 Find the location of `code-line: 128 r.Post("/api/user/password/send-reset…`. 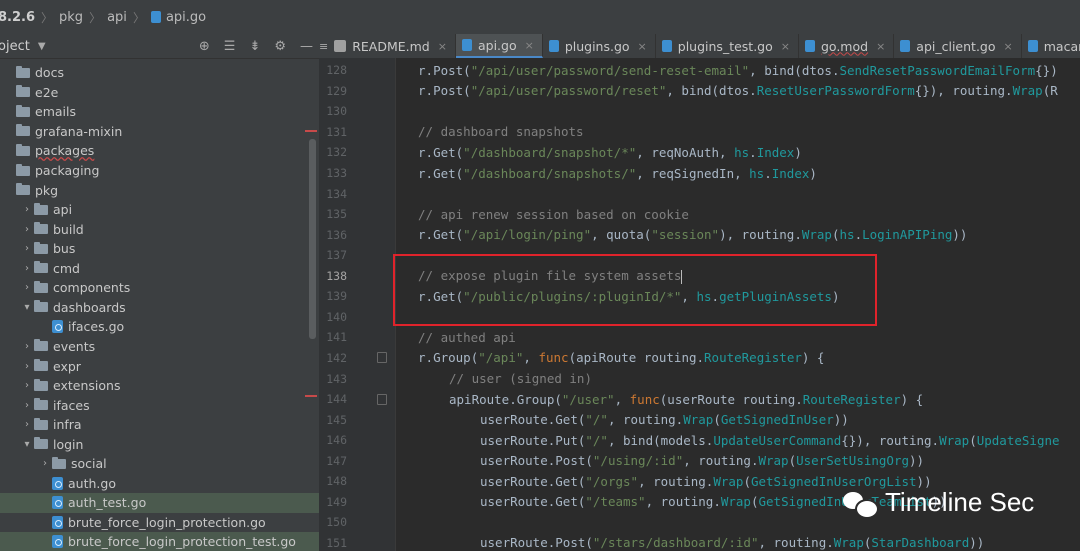

code-line: 128 r.Post("/api/user/password/send-reset… is located at coordinates (699, 70).